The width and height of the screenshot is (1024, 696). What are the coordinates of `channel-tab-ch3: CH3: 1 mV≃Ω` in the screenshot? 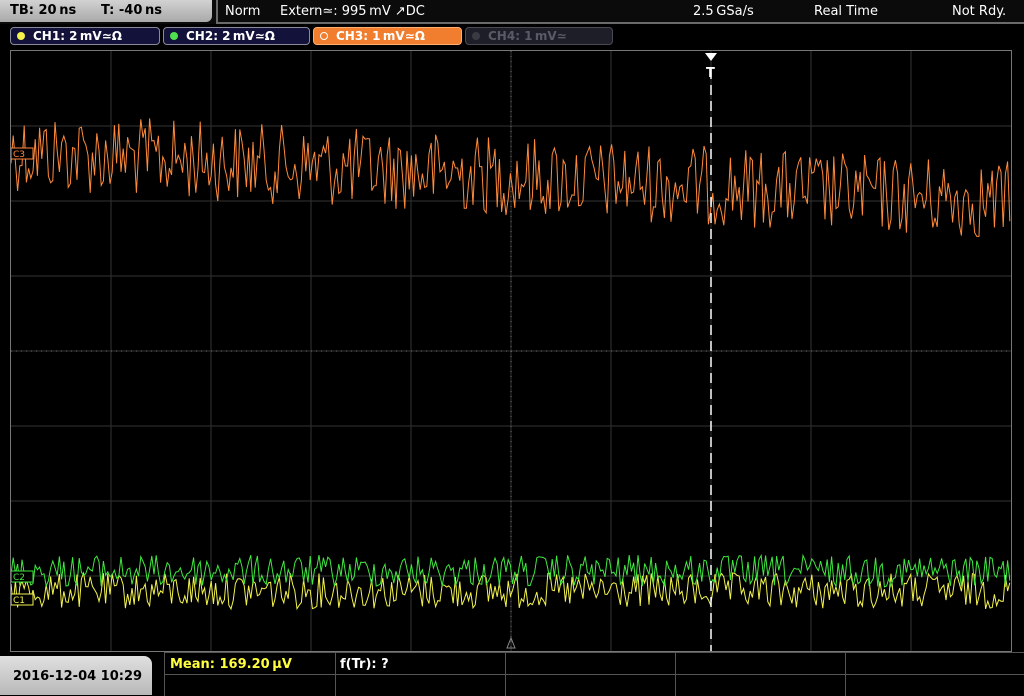 It's located at (387, 36).